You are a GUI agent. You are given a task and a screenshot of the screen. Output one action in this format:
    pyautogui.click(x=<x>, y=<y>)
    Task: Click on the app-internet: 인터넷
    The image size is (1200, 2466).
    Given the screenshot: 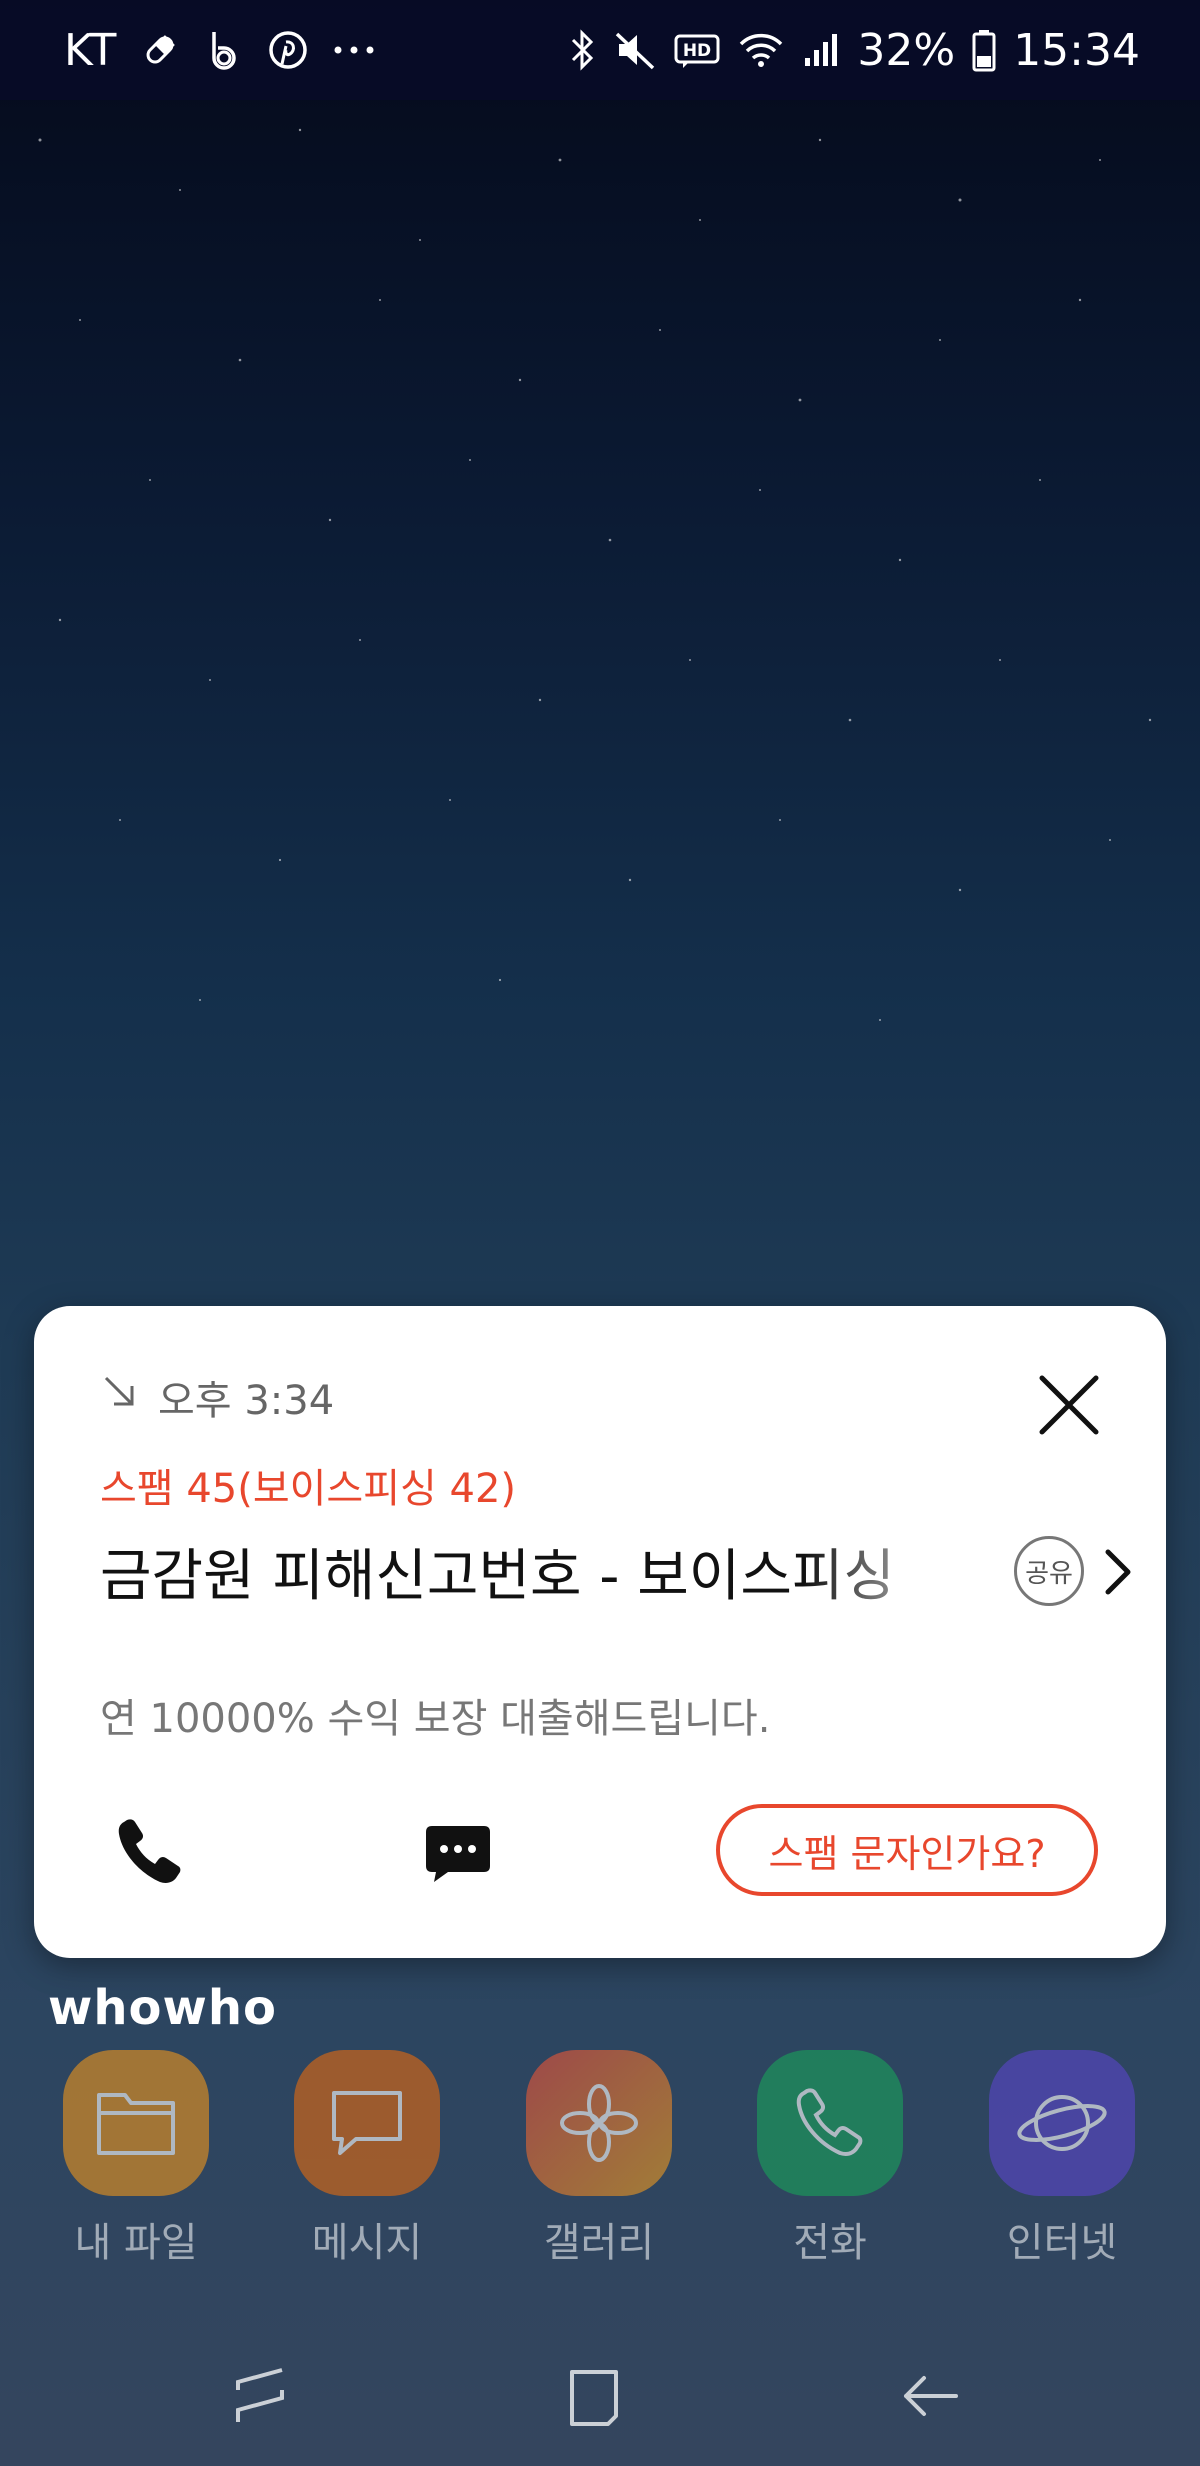 What is the action you would take?
    pyautogui.click(x=1062, y=2159)
    